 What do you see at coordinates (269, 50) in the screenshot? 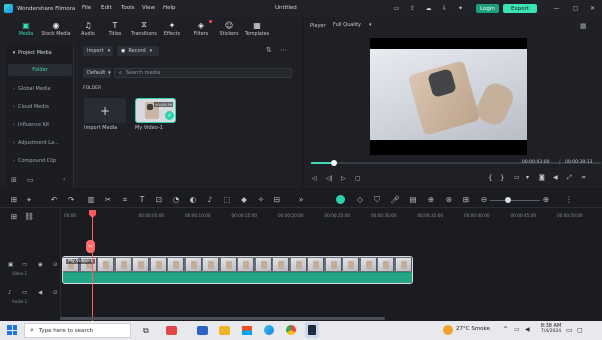
I see `filter-icon: ⇅` at bounding box center [269, 50].